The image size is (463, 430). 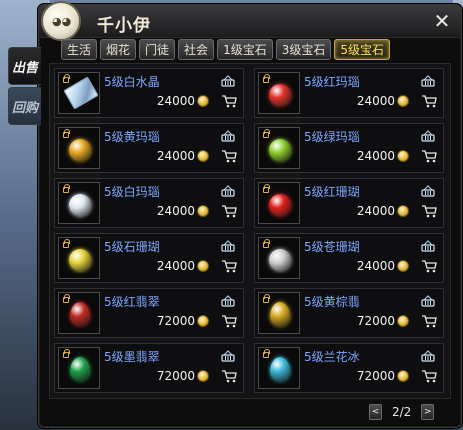 I want to click on item-price: 72000, so click(x=375, y=321).